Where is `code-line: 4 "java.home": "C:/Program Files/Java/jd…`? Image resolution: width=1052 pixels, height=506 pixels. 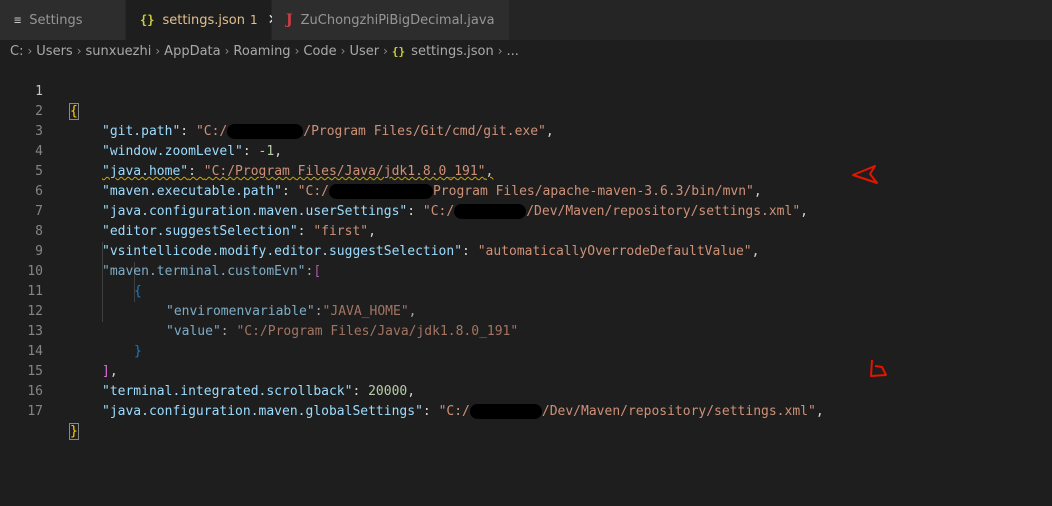
code-line: 4 "java.home": "C:/Program Files/Java/jd… is located at coordinates (526, 150).